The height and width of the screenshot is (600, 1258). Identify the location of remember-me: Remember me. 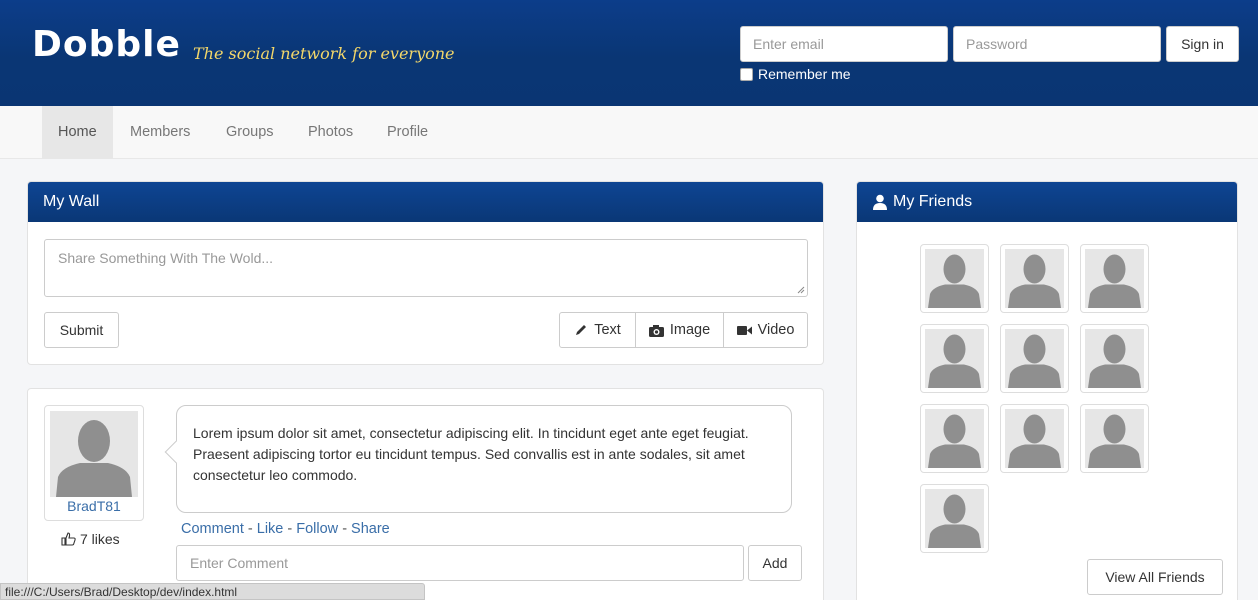
(795, 74).